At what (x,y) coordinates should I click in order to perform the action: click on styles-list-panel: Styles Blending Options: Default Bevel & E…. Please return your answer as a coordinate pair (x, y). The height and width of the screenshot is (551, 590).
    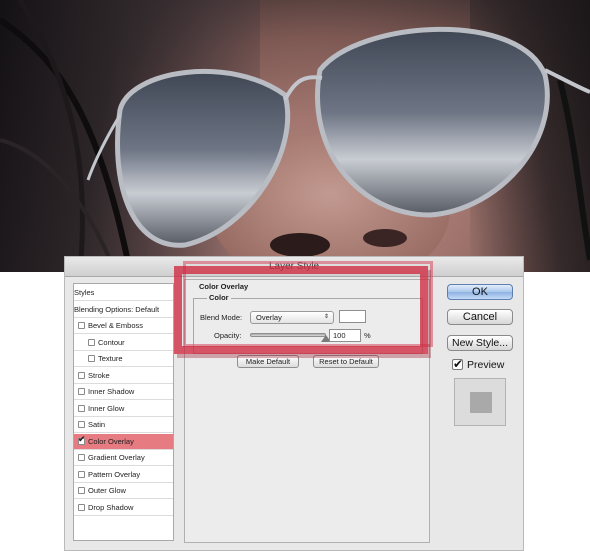
    Looking at the image, I should click on (123, 412).